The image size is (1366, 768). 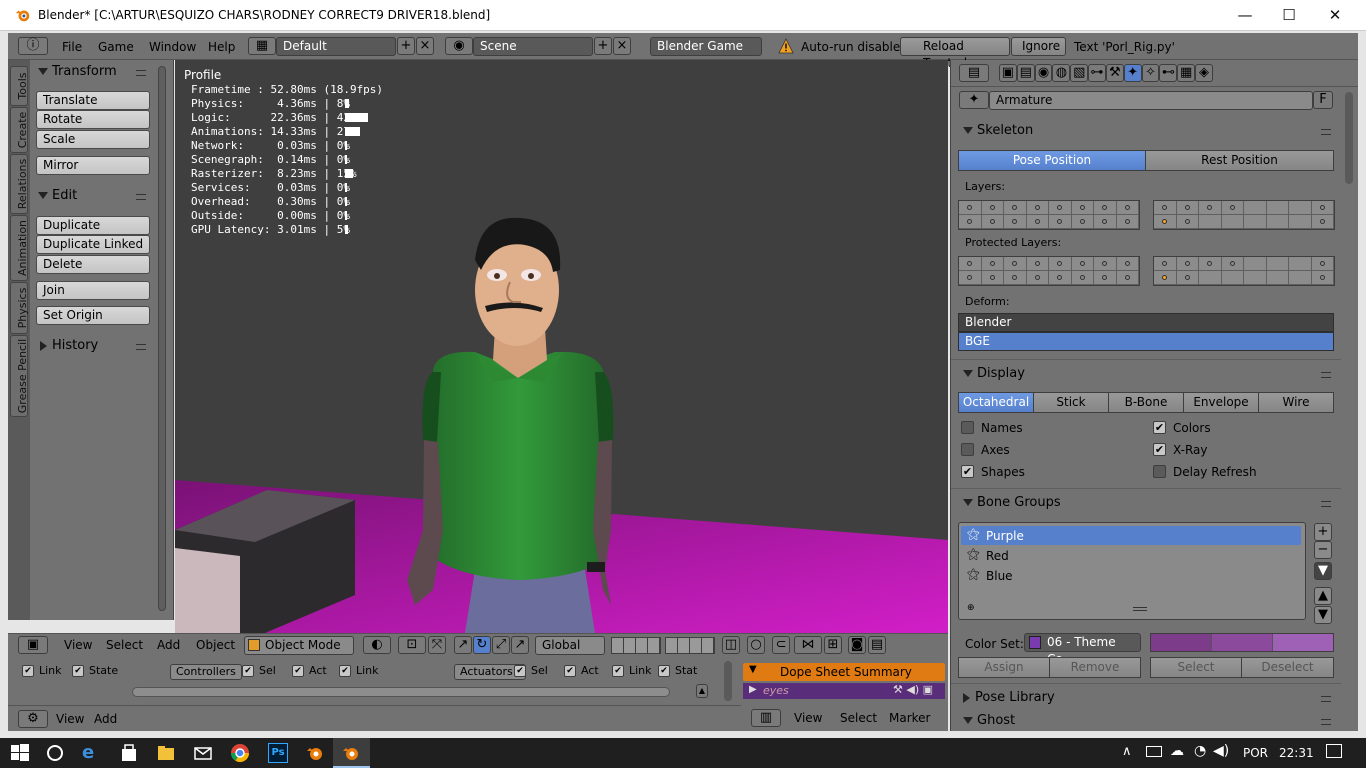 I want to click on toolshelf-scrollbar, so click(x=162, y=338).